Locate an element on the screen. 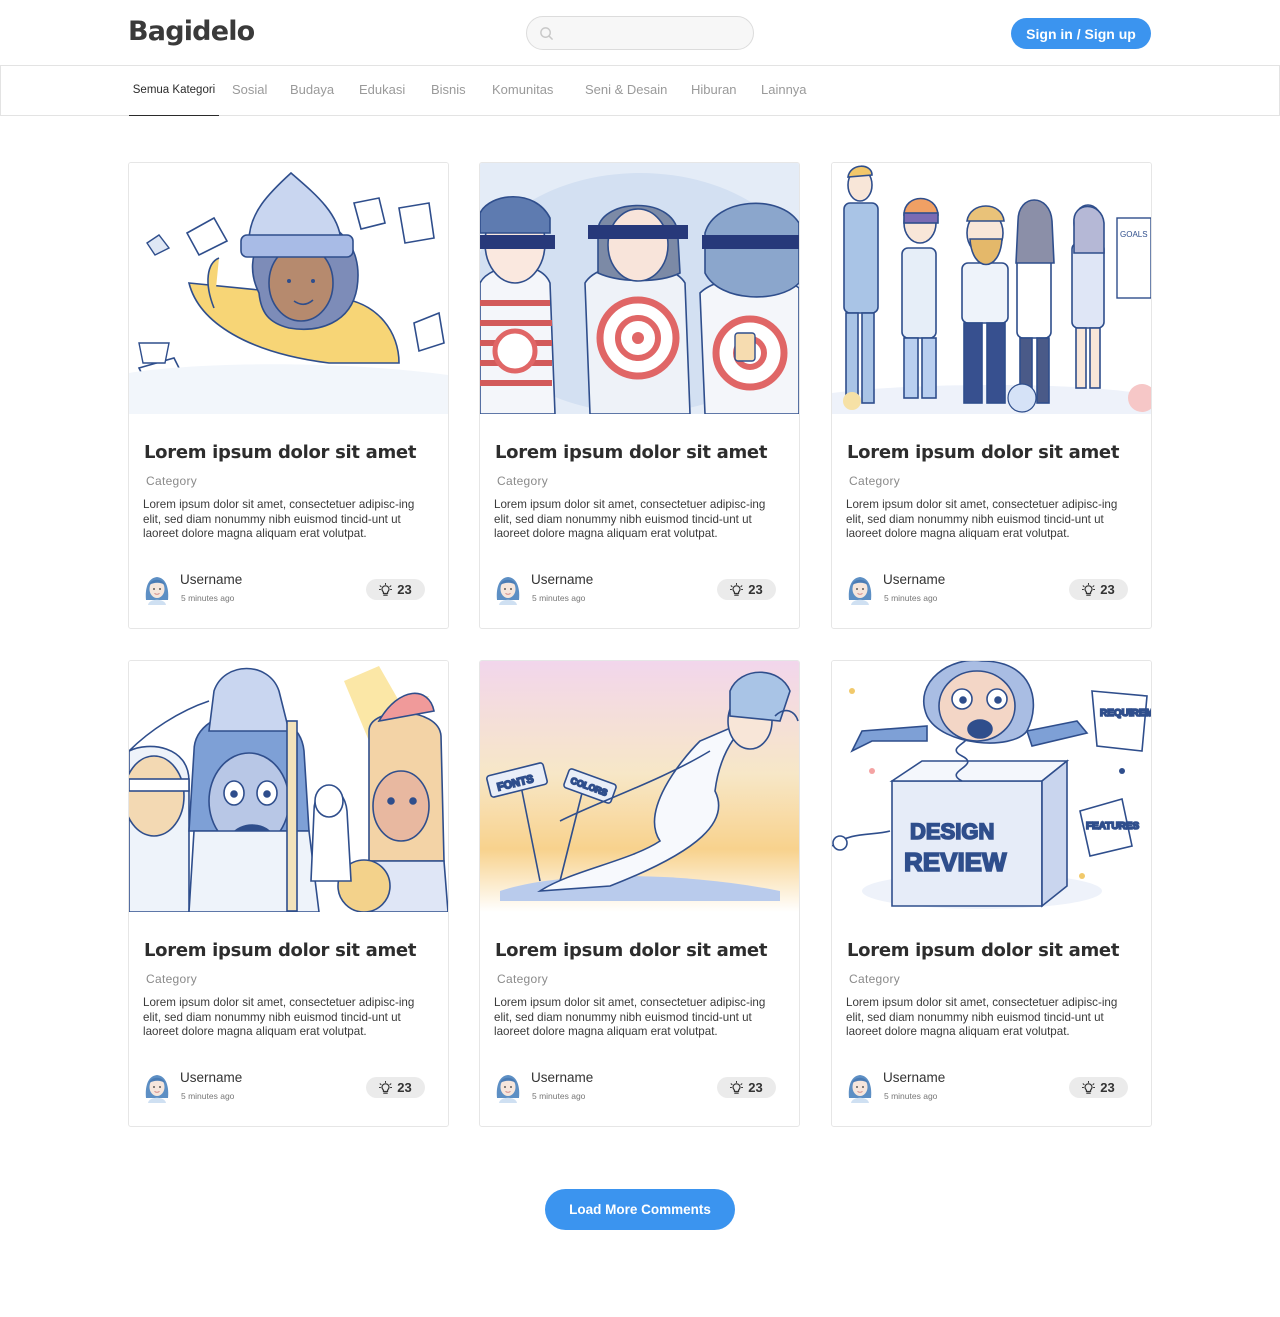  tab-lainnya: Lainnya is located at coordinates (784, 91).